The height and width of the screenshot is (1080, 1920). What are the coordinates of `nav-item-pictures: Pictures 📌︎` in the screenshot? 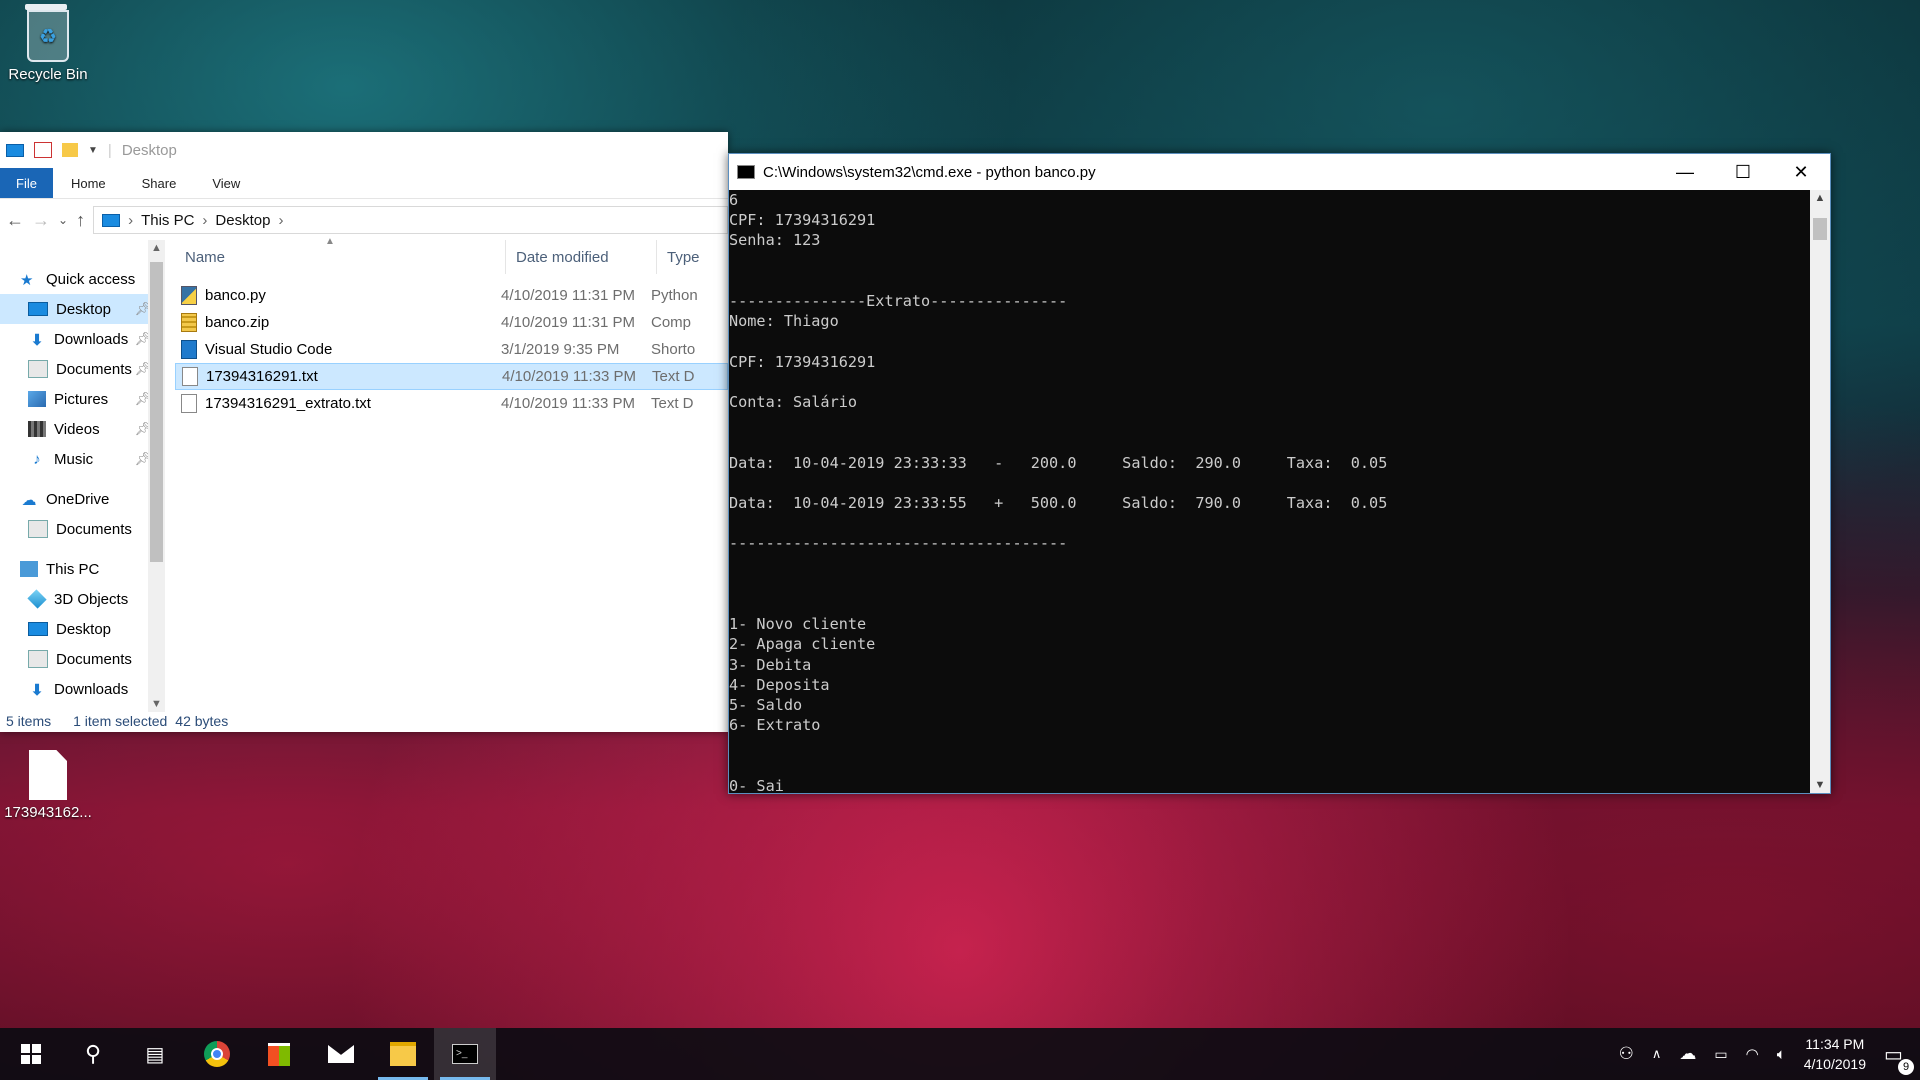 It's located at (82, 399).